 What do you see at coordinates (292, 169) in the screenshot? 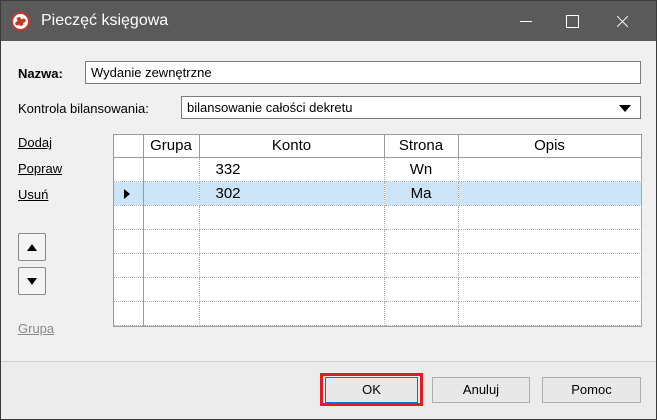
I see `cell-konto: 332` at bounding box center [292, 169].